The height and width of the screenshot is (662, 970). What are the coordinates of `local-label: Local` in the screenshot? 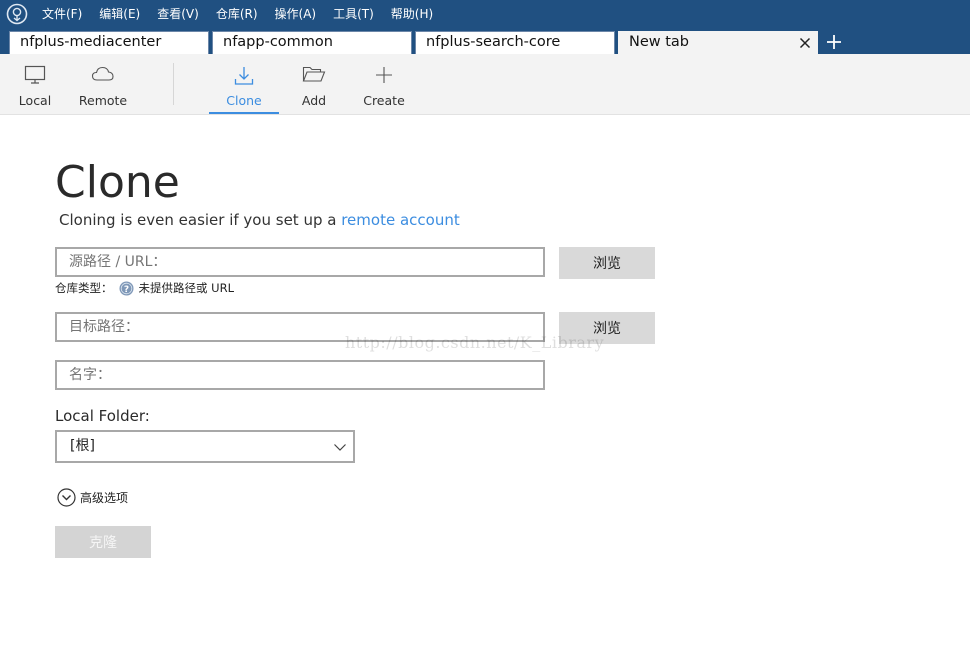 It's located at (35, 100).